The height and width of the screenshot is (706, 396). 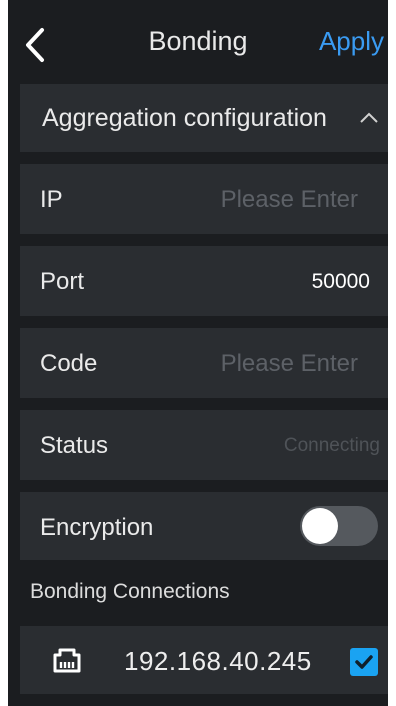 I want to click on bonding-connections-title: Bonding Connections, so click(x=130, y=591).